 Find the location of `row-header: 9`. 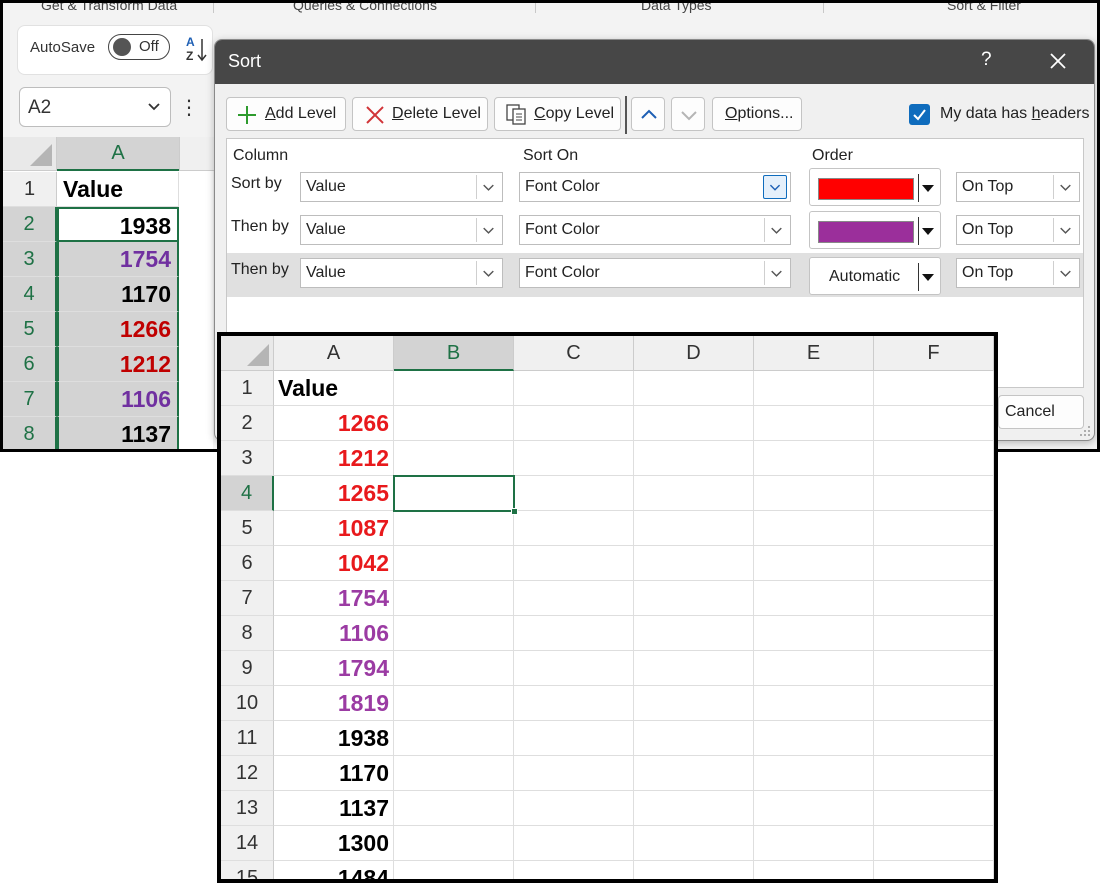

row-header: 9 is located at coordinates (247, 668).